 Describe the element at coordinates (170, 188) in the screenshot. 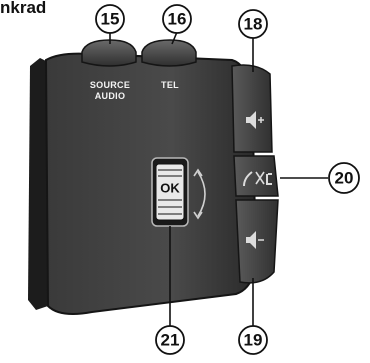

I see `ok-label: OK` at that location.